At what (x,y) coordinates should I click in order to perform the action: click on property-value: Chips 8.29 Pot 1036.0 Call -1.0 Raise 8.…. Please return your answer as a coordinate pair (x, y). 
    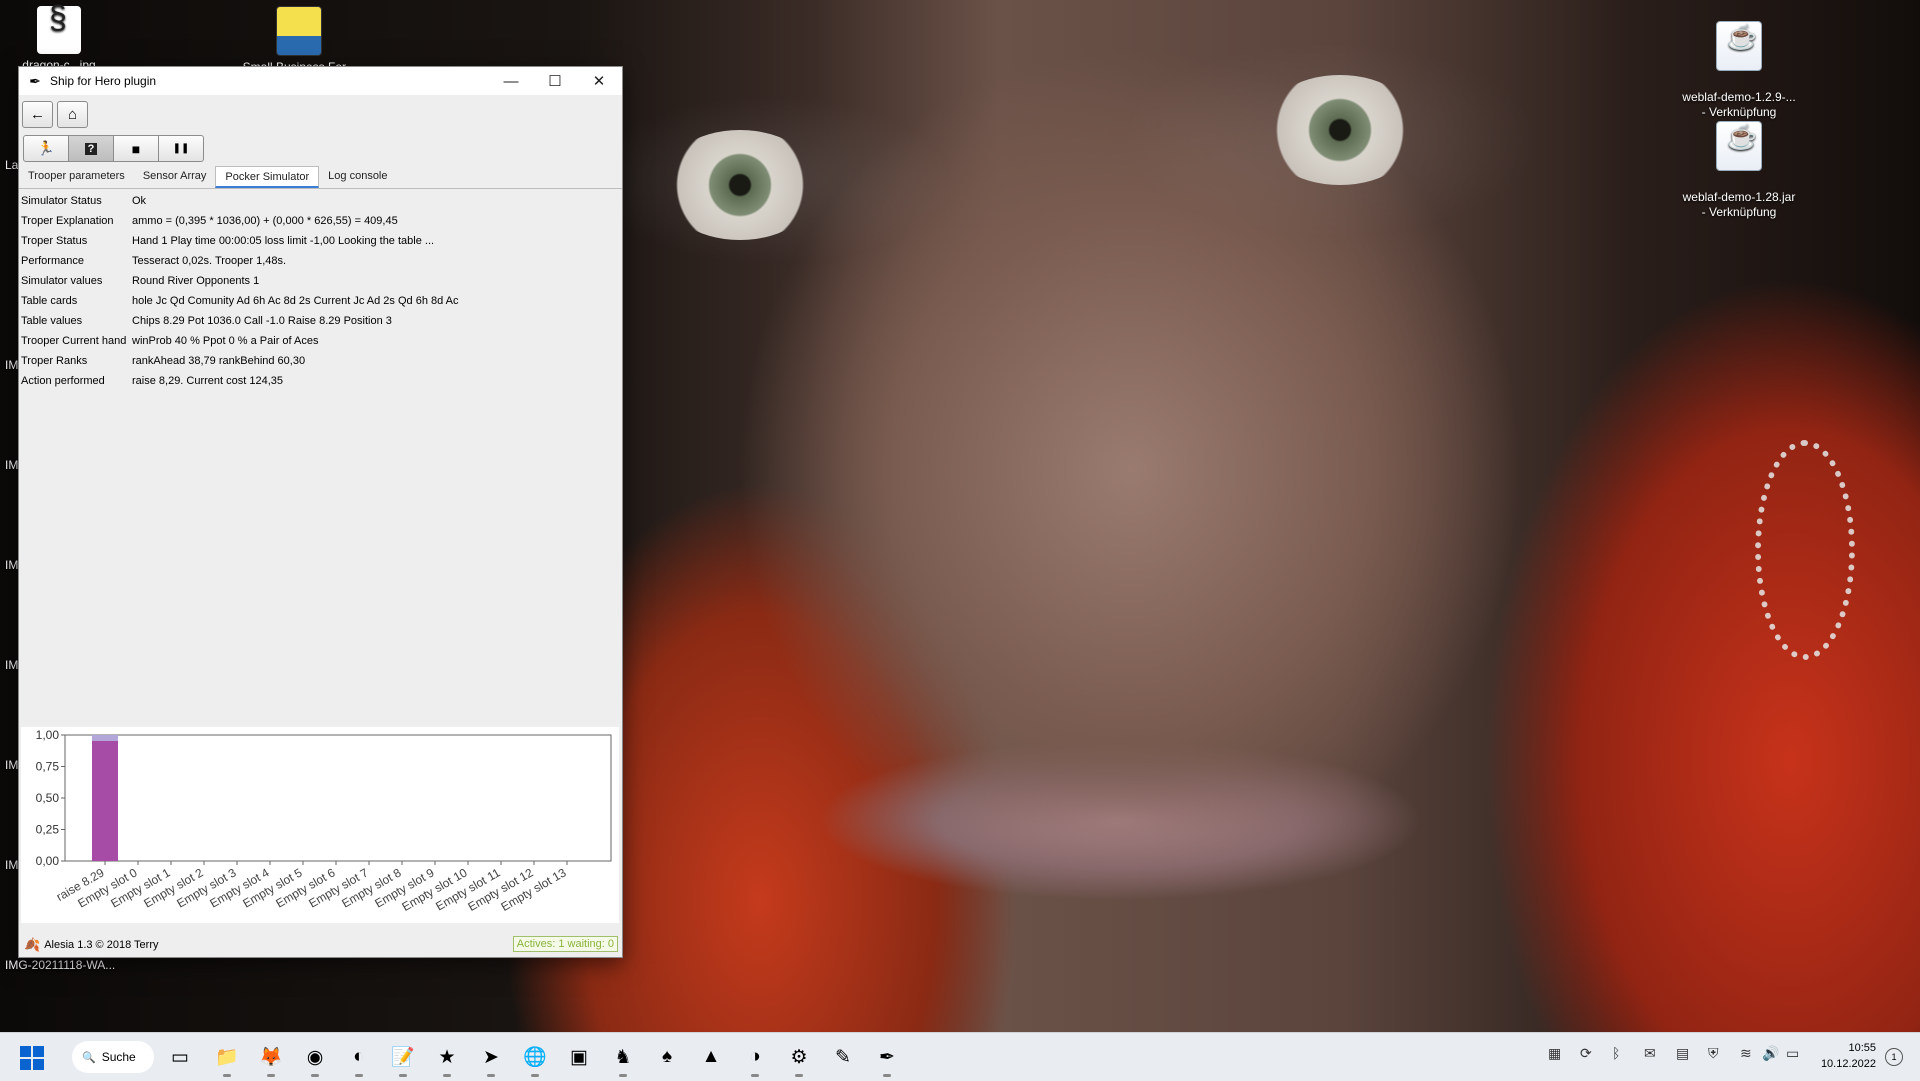
    Looking at the image, I should click on (262, 321).